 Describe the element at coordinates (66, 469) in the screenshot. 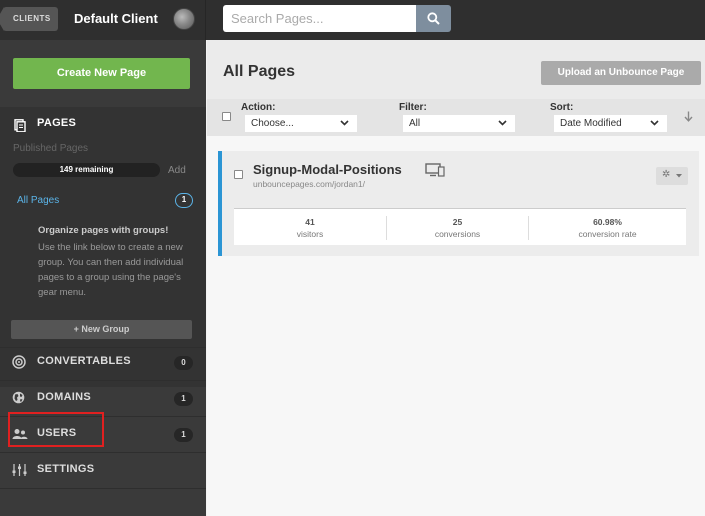

I see `sidebar-item-label: SETTINGS` at that location.